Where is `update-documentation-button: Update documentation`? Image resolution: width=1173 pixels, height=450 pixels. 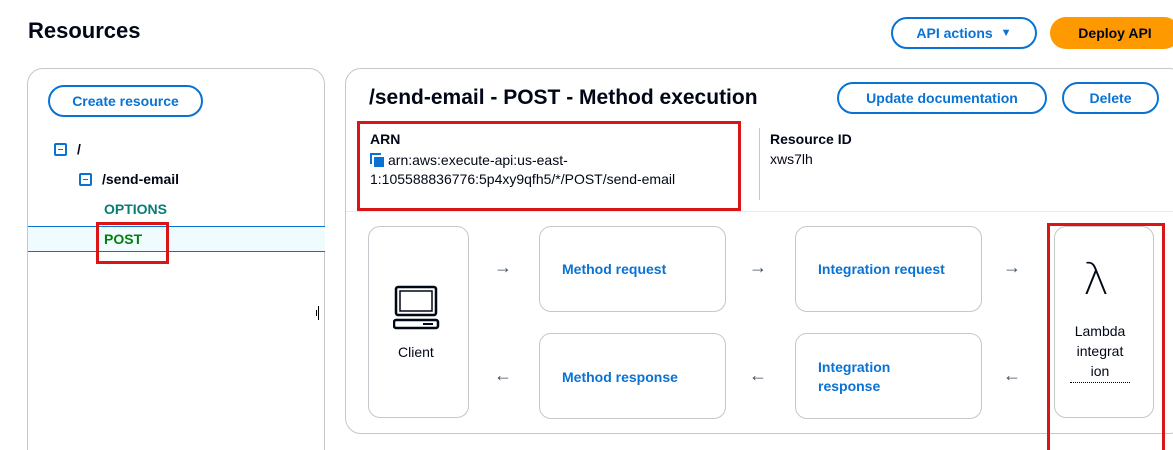
update-documentation-button: Update documentation is located at coordinates (942, 98).